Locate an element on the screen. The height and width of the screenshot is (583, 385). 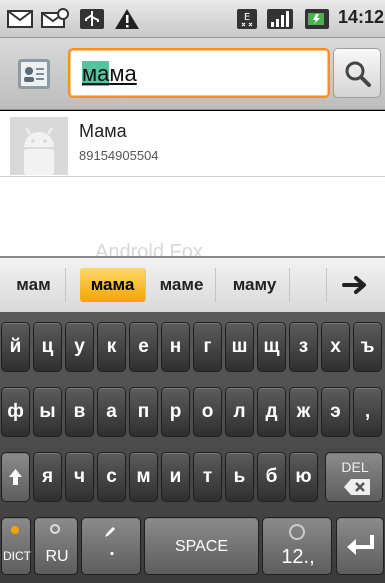
search-query-text: мама is located at coordinates (109, 74).